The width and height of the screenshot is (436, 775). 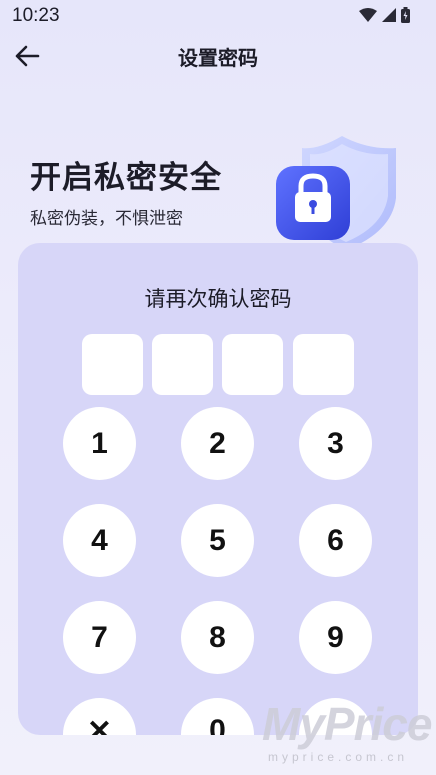 I want to click on key-3: 3, so click(x=335, y=443).